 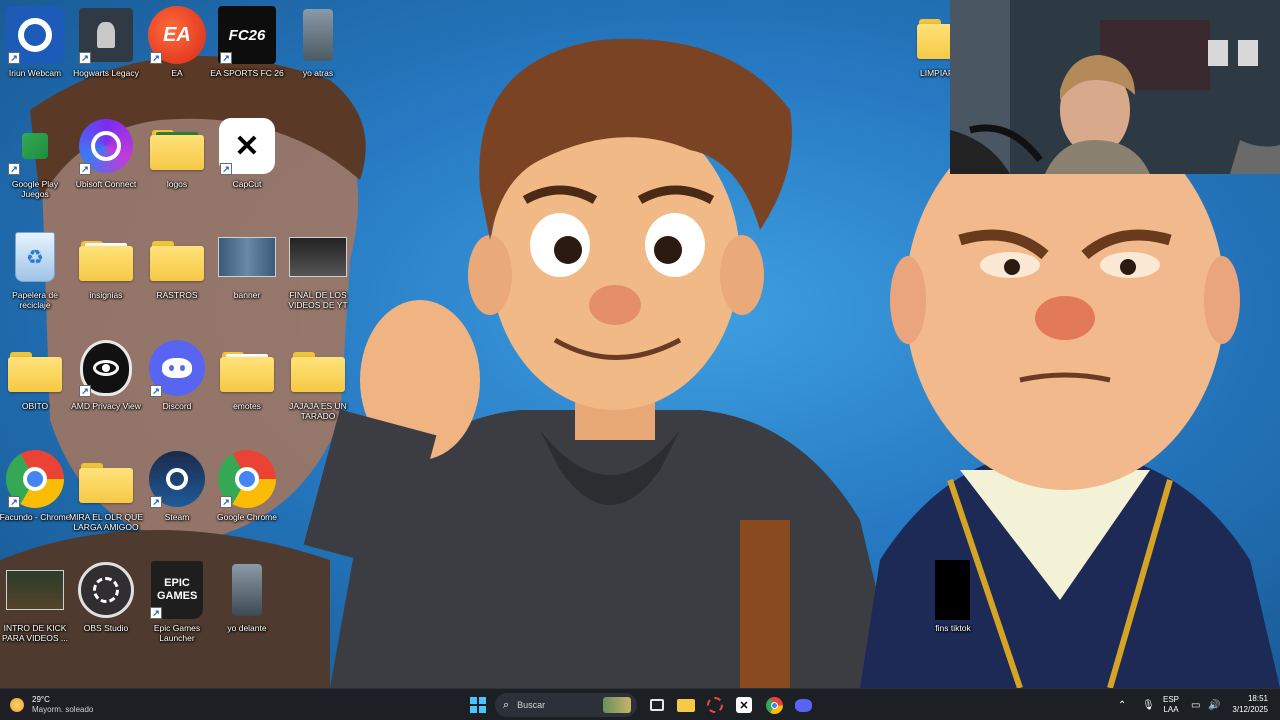 What do you see at coordinates (177, 517) in the screenshot?
I see `desktop-icon-label: Steam` at bounding box center [177, 517].